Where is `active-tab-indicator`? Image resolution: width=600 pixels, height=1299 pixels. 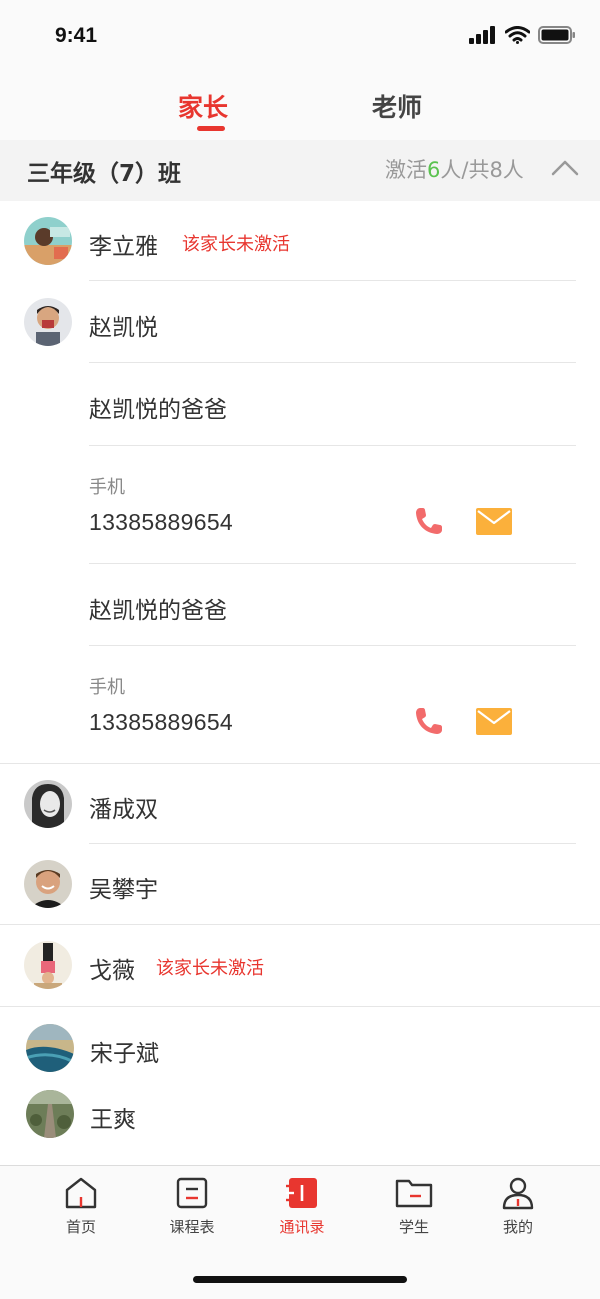
active-tab-indicator is located at coordinates (211, 128).